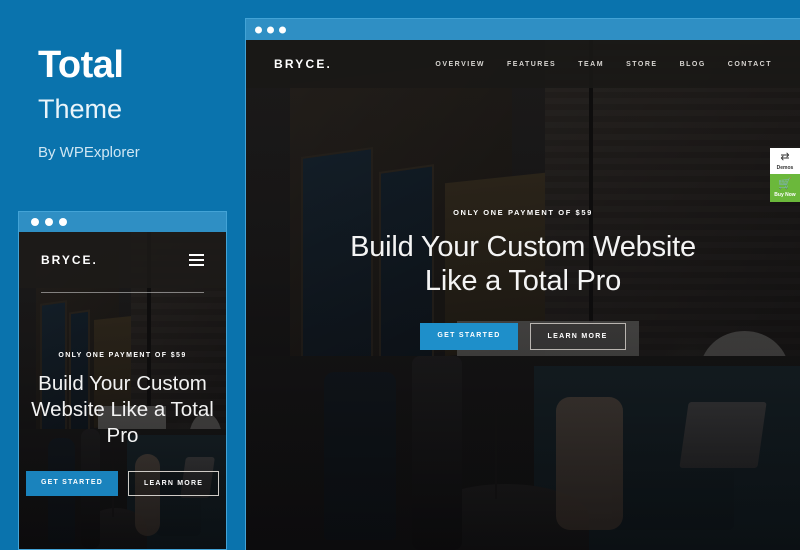 This screenshot has width=800, height=550. What do you see at coordinates (89, 152) in the screenshot?
I see `promo-byline: By WPExplorer` at bounding box center [89, 152].